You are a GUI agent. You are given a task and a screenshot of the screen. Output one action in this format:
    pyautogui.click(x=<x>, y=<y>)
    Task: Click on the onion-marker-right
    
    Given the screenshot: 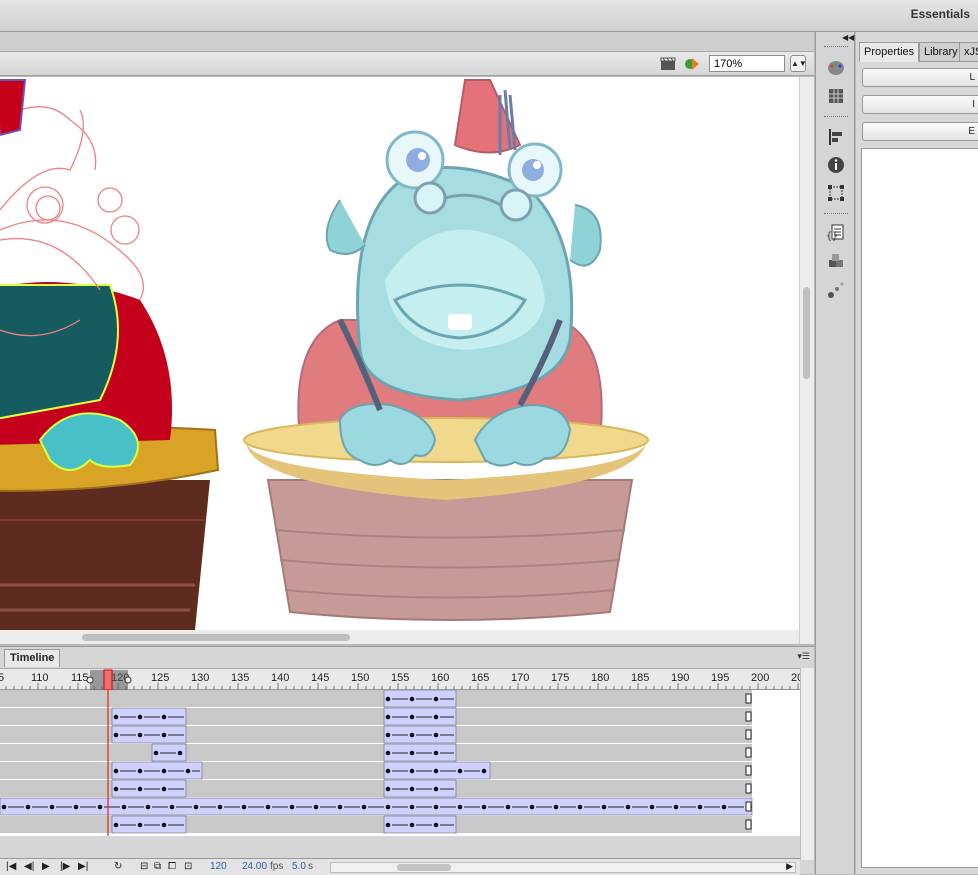 What is the action you would take?
    pyautogui.click(x=128, y=680)
    